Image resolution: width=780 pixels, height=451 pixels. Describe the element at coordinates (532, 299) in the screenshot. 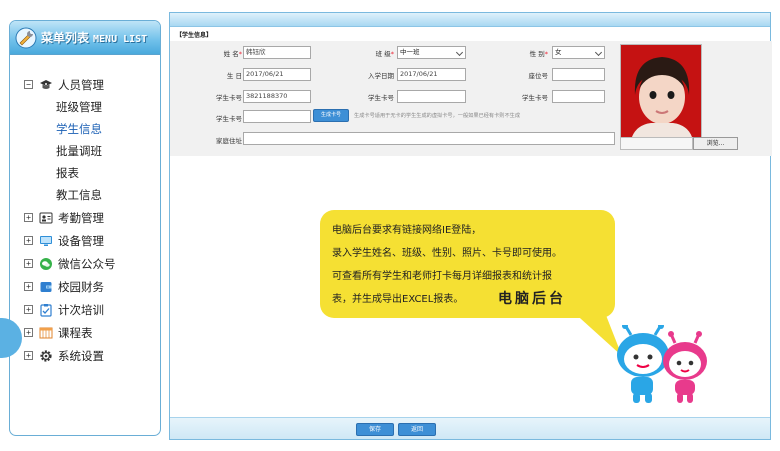

I see `callout-brand: 电脑后台` at that location.